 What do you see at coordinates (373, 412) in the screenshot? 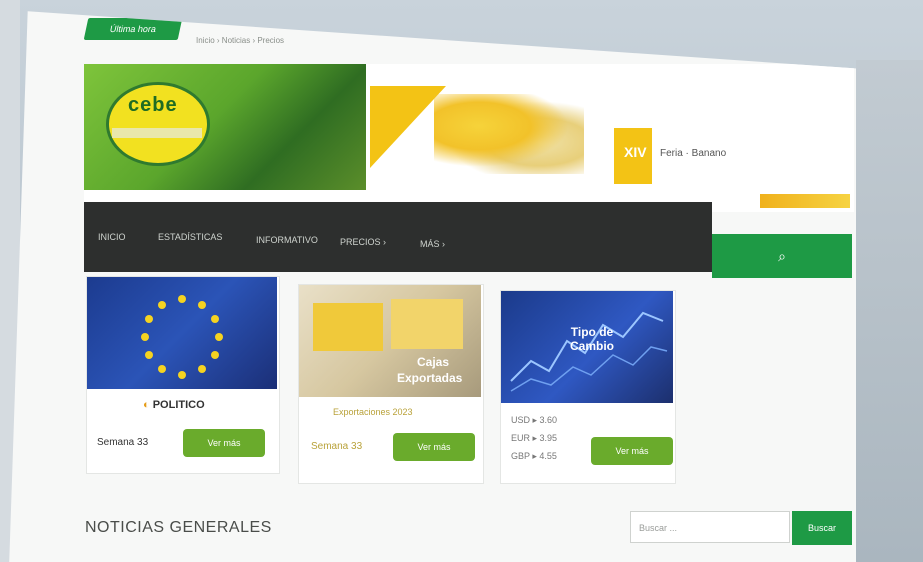
I see `card-2-caption: Exportaciones 2023` at bounding box center [373, 412].